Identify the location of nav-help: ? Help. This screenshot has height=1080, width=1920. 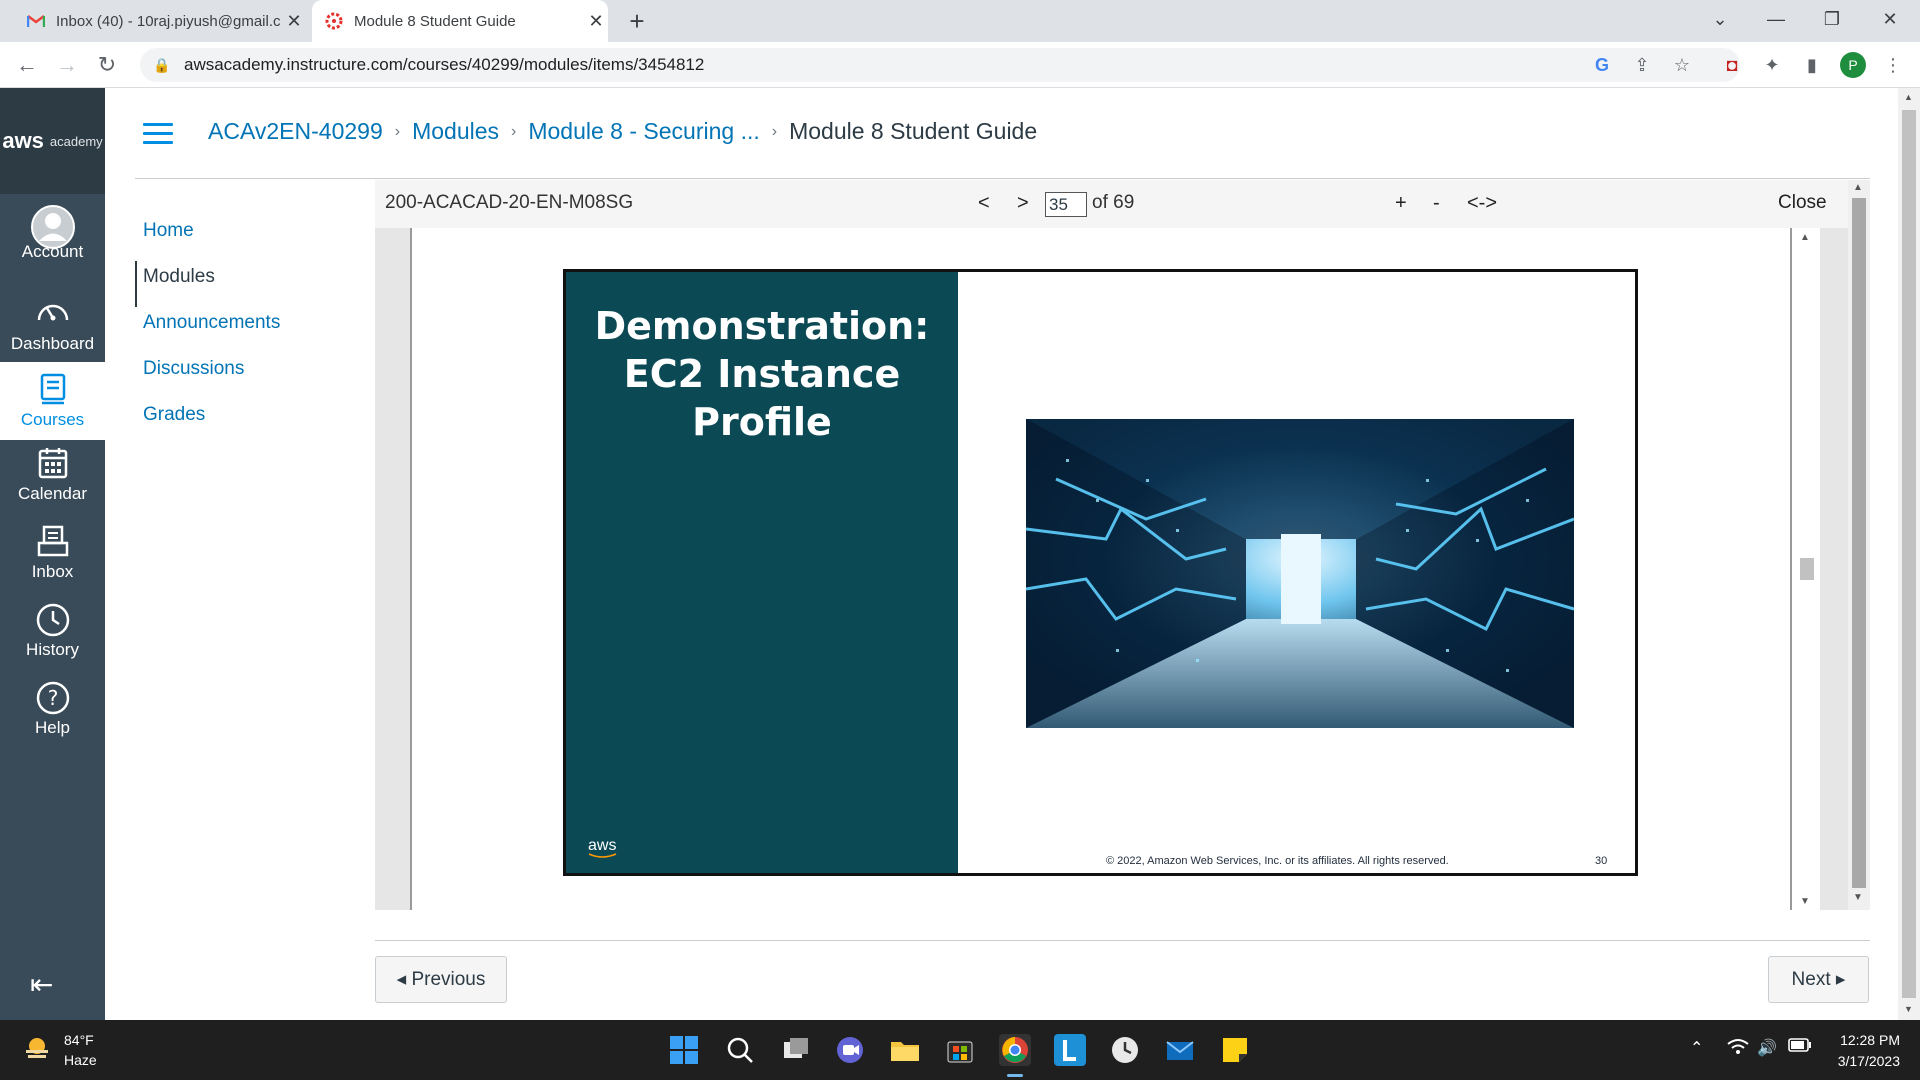
(52, 709).